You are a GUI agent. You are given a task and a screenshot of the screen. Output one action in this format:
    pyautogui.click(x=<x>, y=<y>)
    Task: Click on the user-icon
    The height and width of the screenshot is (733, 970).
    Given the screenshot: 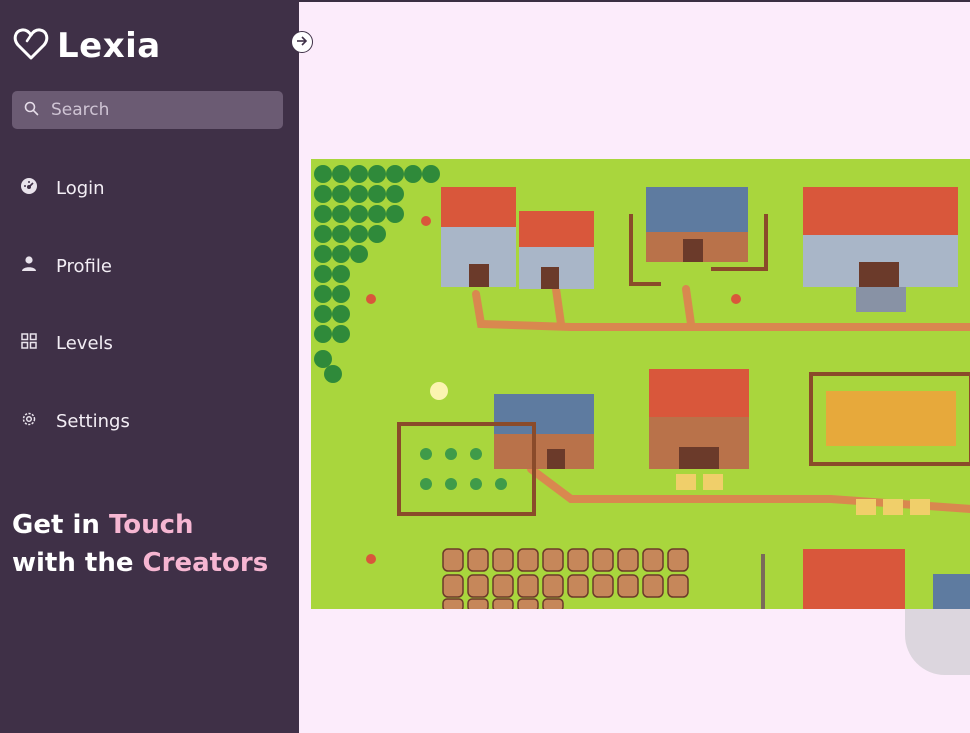 What is the action you would take?
    pyautogui.click(x=29, y=266)
    